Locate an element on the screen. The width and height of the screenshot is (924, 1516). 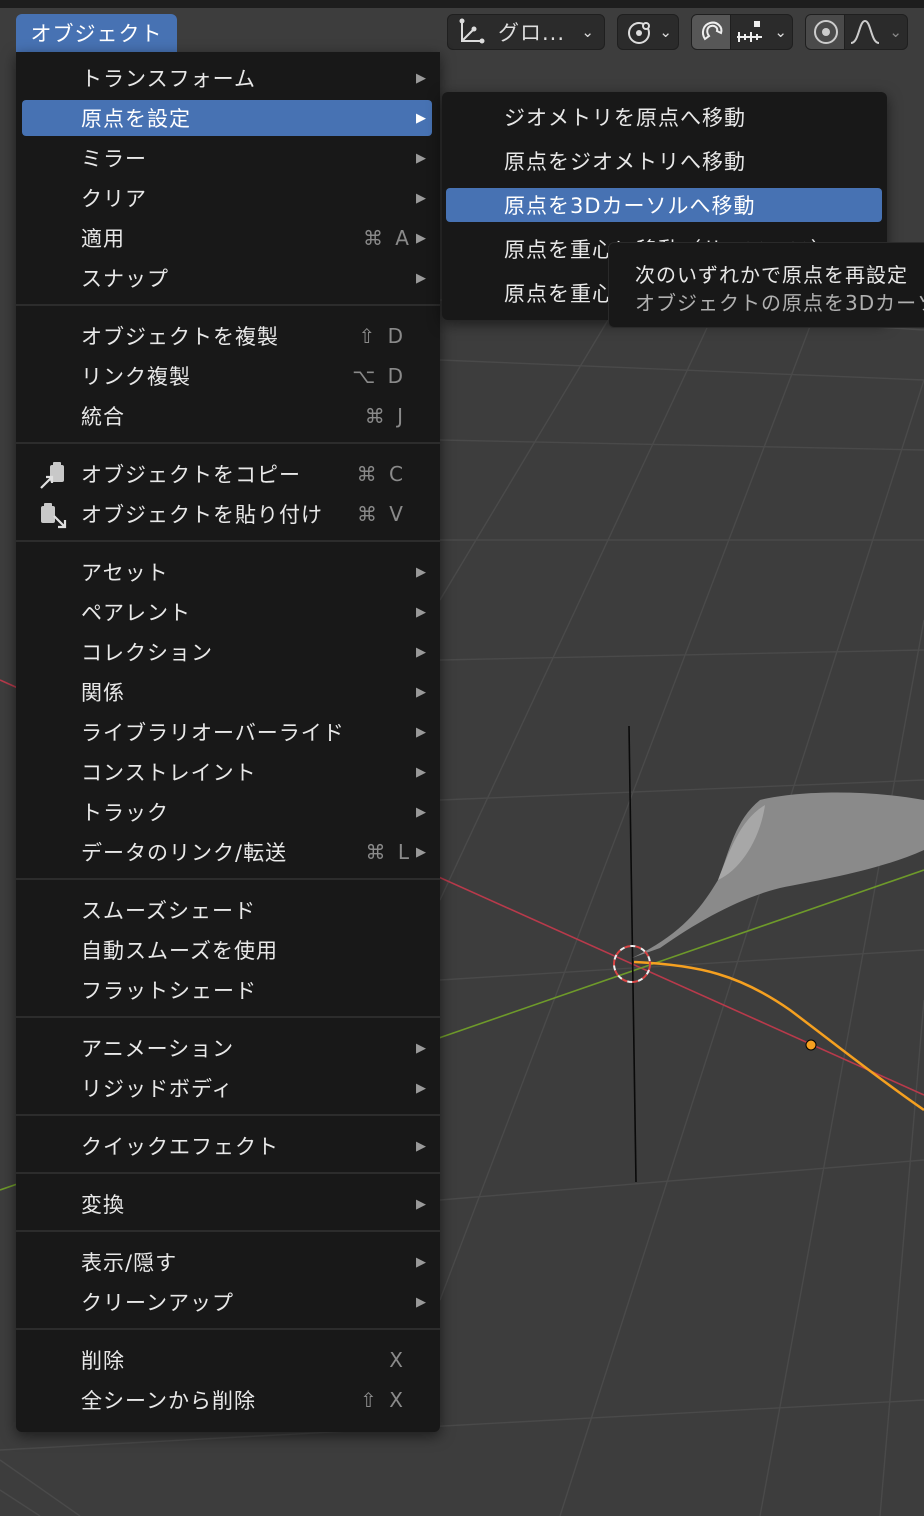
menu-item-label: ライブラリオーバーライド is located at coordinates (213, 733).